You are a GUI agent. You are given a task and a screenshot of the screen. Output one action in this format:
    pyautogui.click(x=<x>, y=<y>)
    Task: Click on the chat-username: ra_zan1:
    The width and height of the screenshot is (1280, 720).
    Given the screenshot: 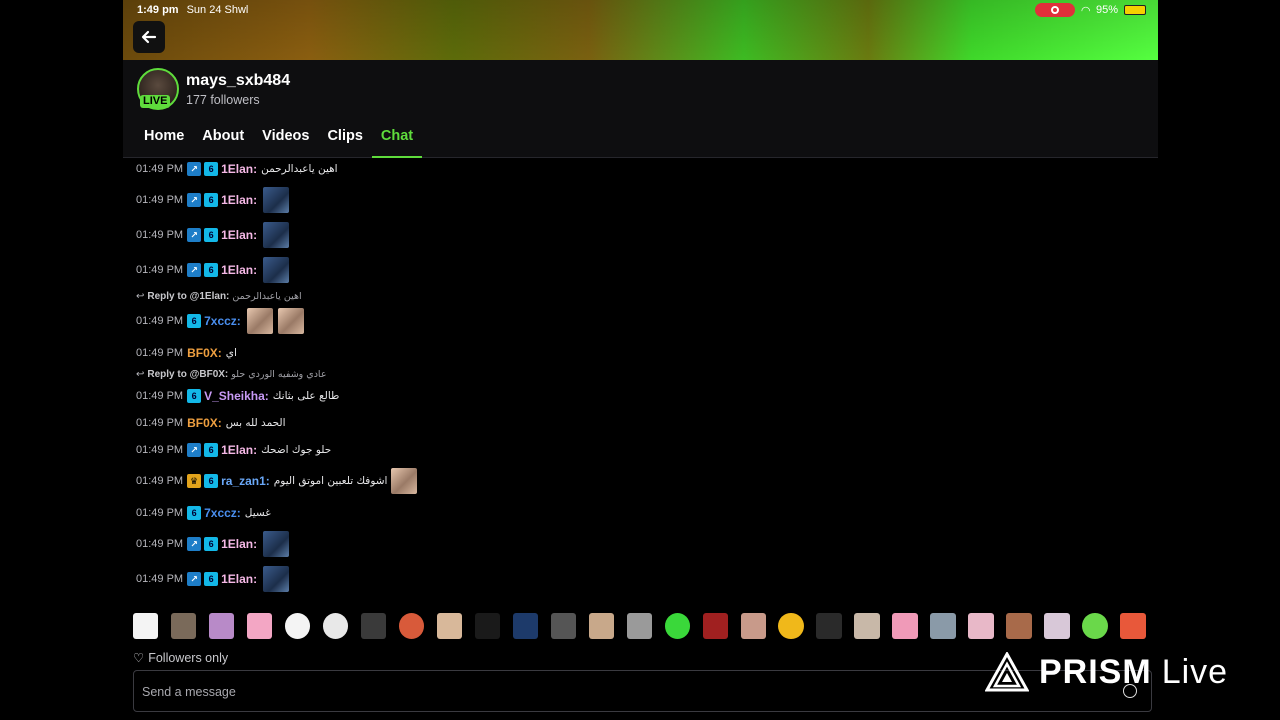 What is the action you would take?
    pyautogui.click(x=245, y=481)
    